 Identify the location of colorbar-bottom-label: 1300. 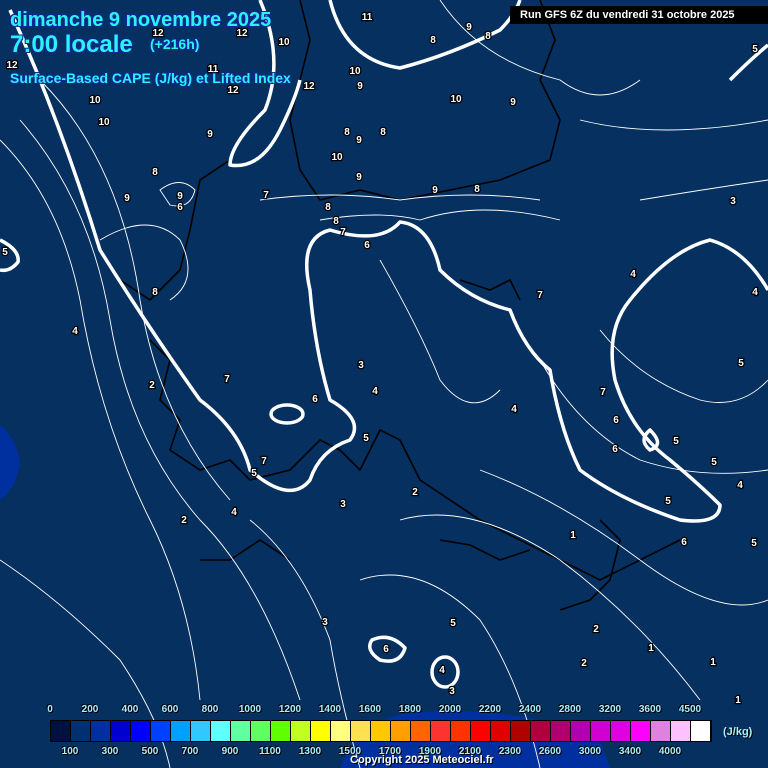
(310, 751).